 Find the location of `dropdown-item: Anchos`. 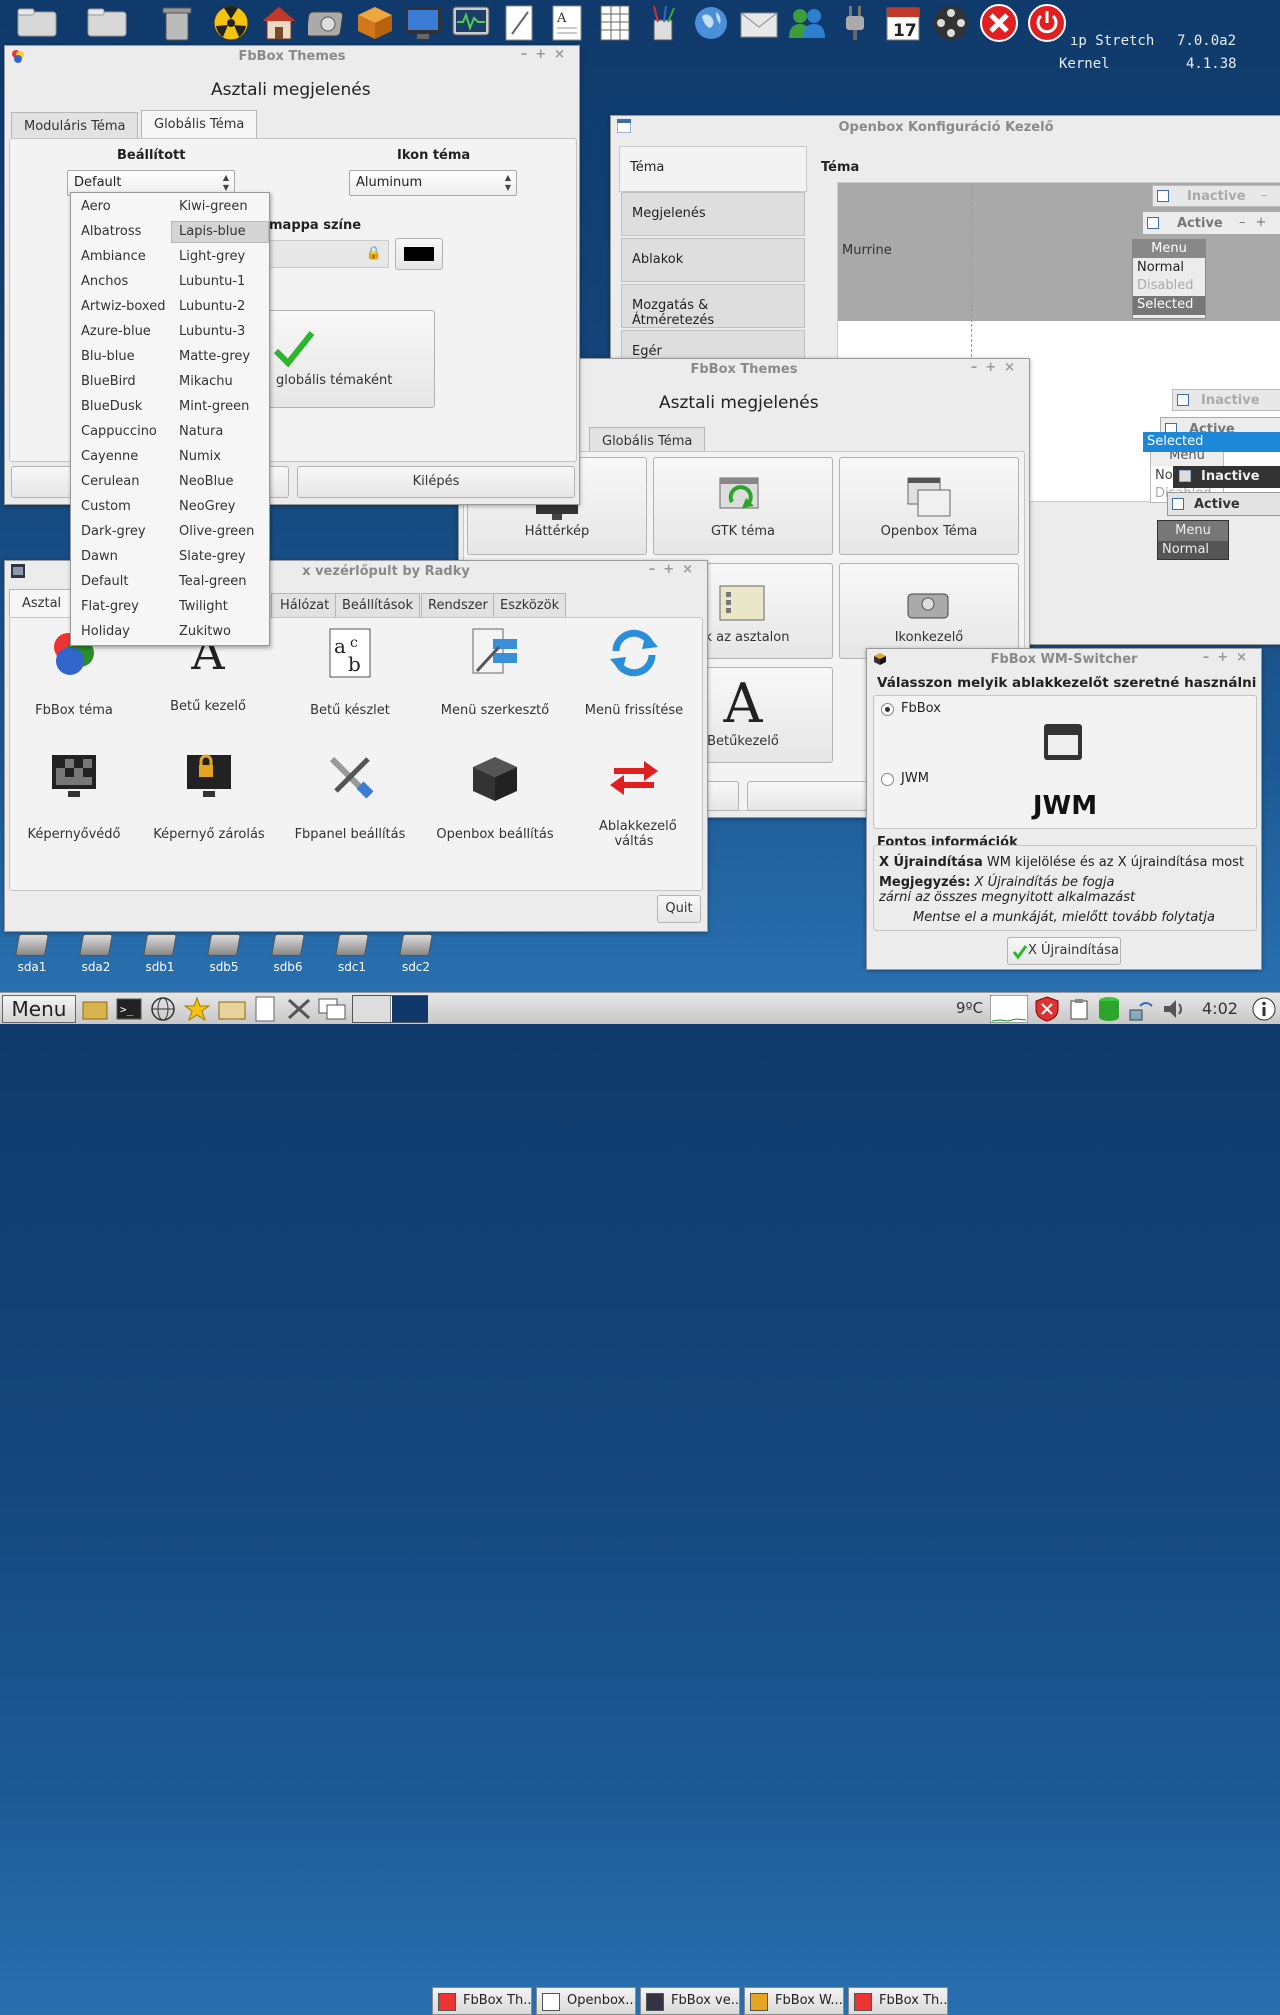

dropdown-item: Anchos is located at coordinates (104, 281).